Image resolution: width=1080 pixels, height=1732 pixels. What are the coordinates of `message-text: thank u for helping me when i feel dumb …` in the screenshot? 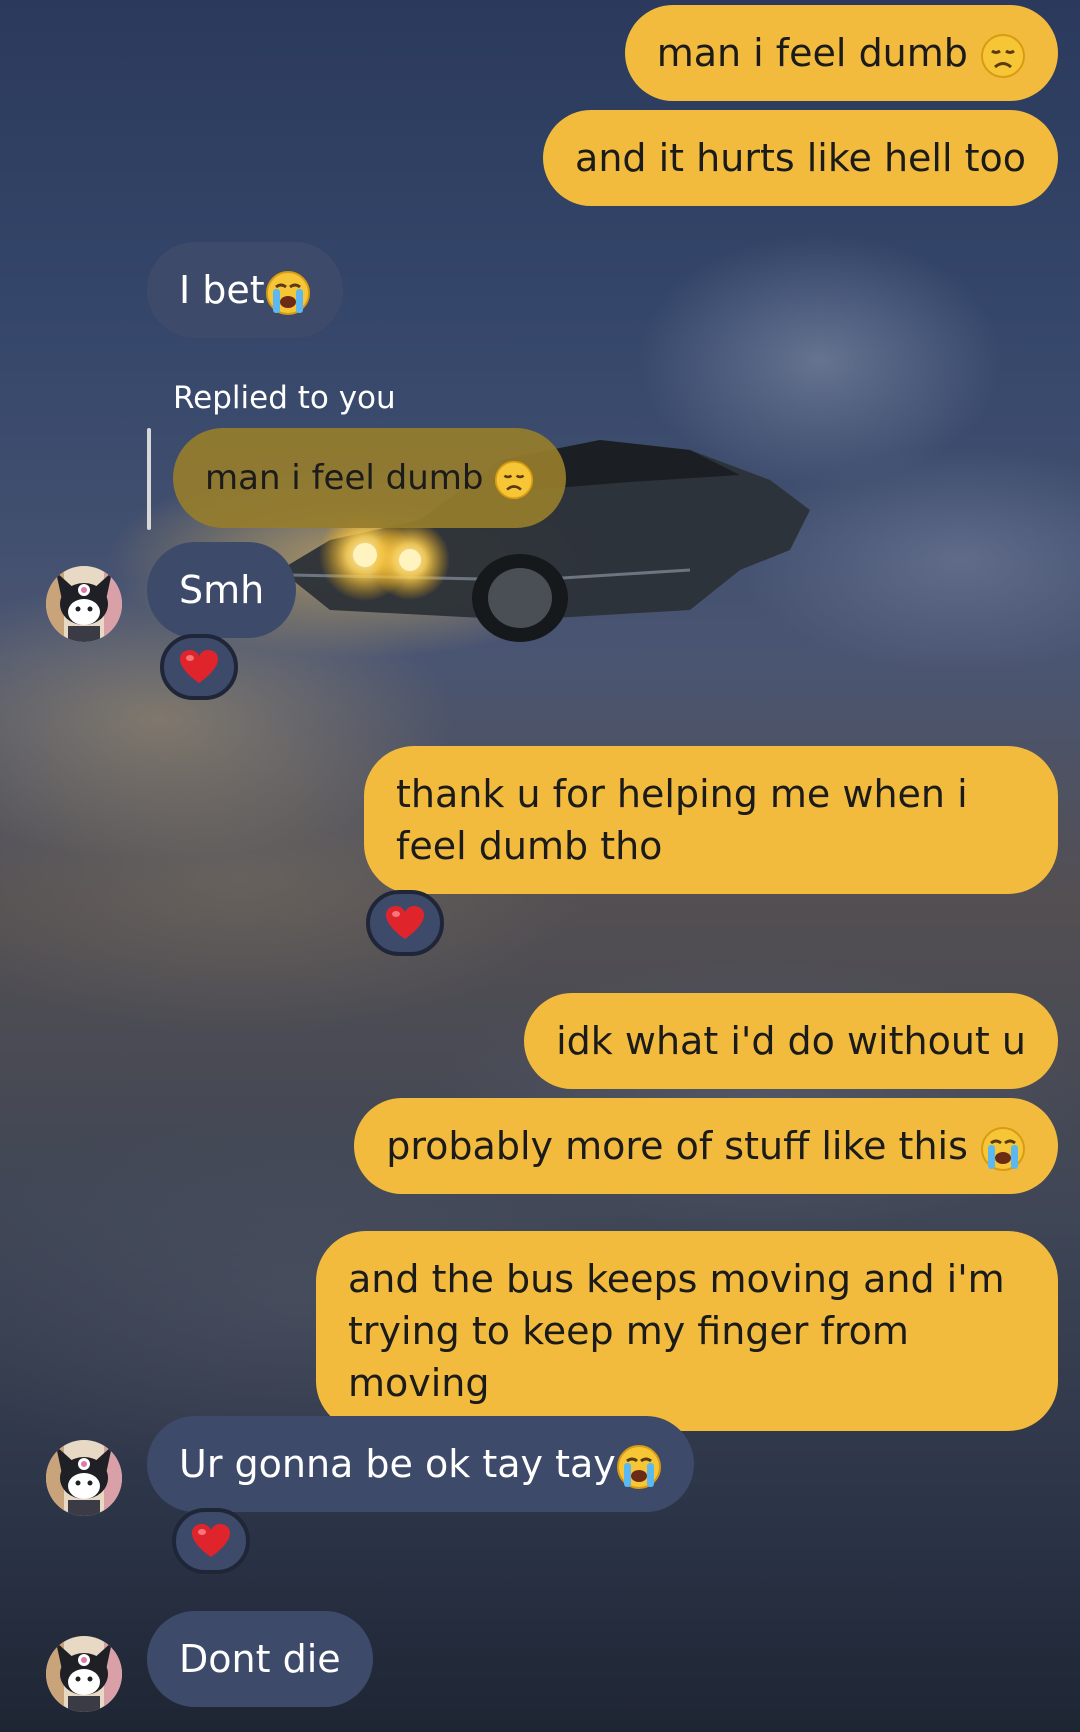 It's located at (682, 820).